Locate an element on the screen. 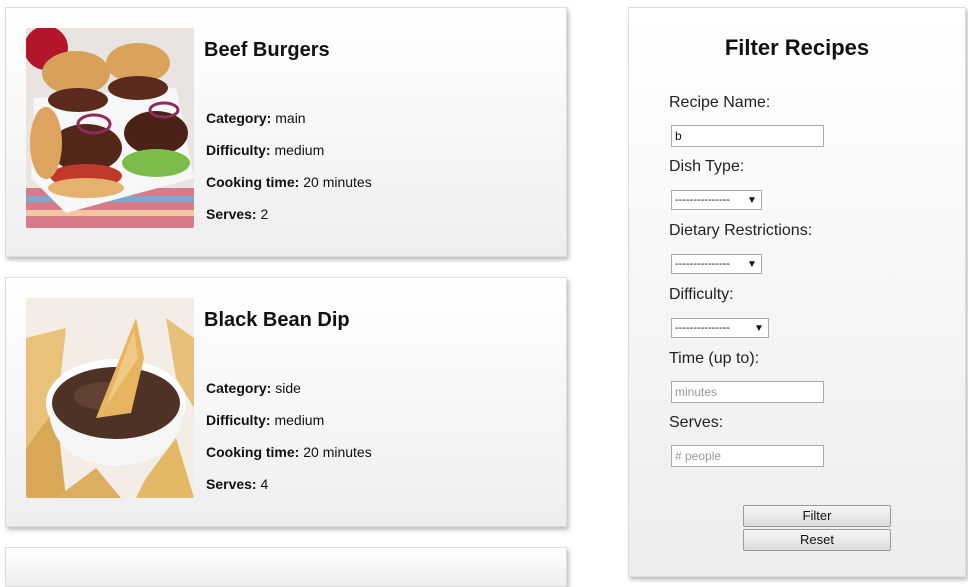 Image resolution: width=968 pixels, height=587 pixels. recipe-image-black-bean-dip is located at coordinates (110, 398).